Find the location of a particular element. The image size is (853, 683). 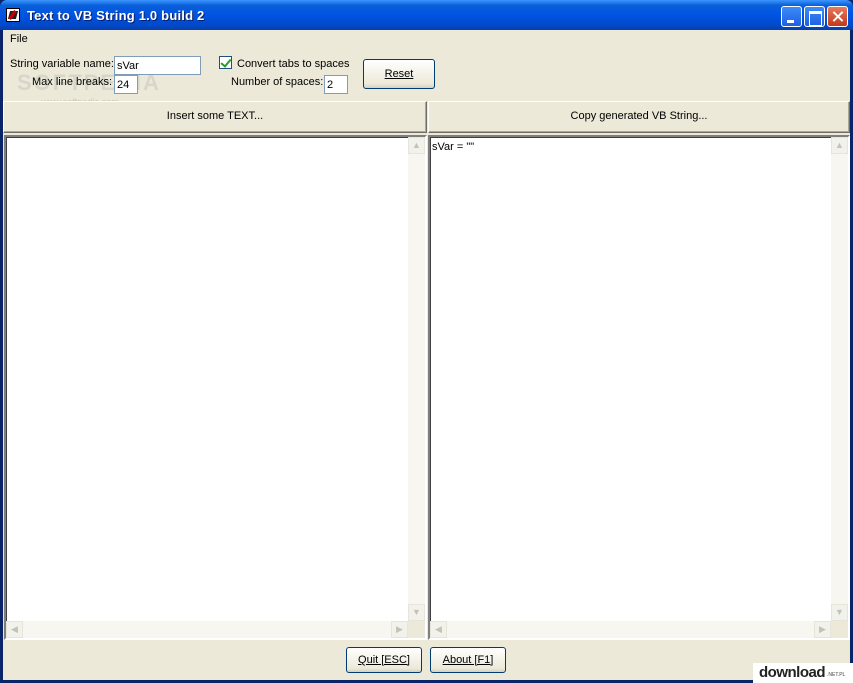

input-horizontal-scrollbar: ◀ ▶ is located at coordinates (207, 629).